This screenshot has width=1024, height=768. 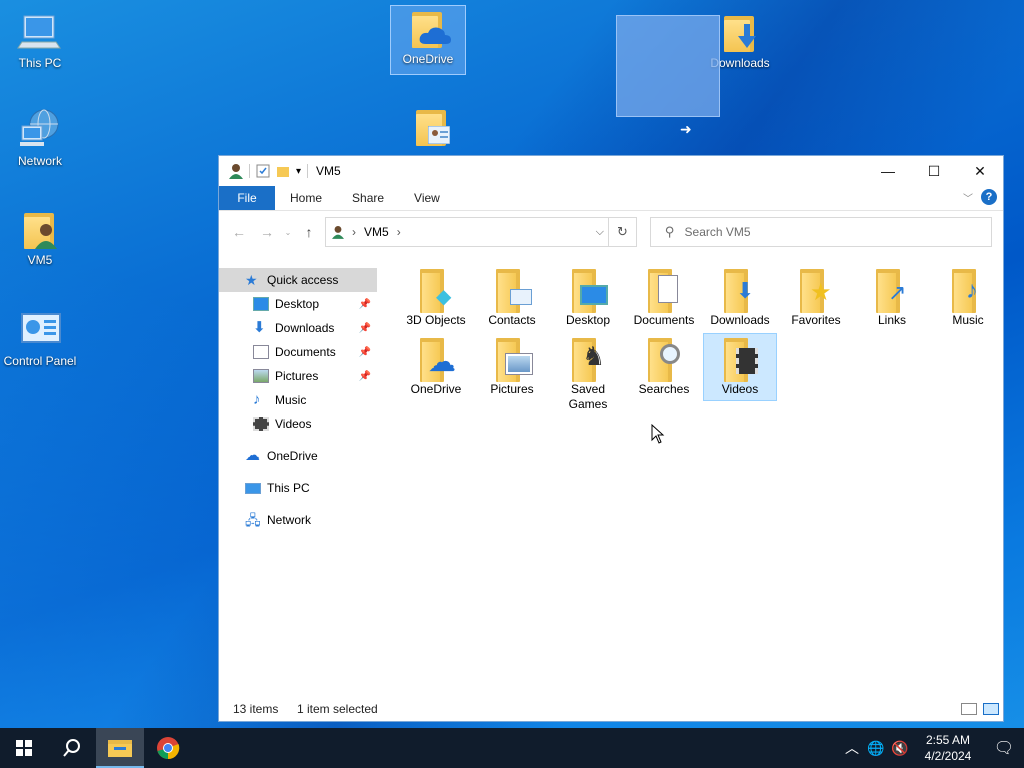 I want to click on network-icon: 🖧, so click(x=253, y=520).